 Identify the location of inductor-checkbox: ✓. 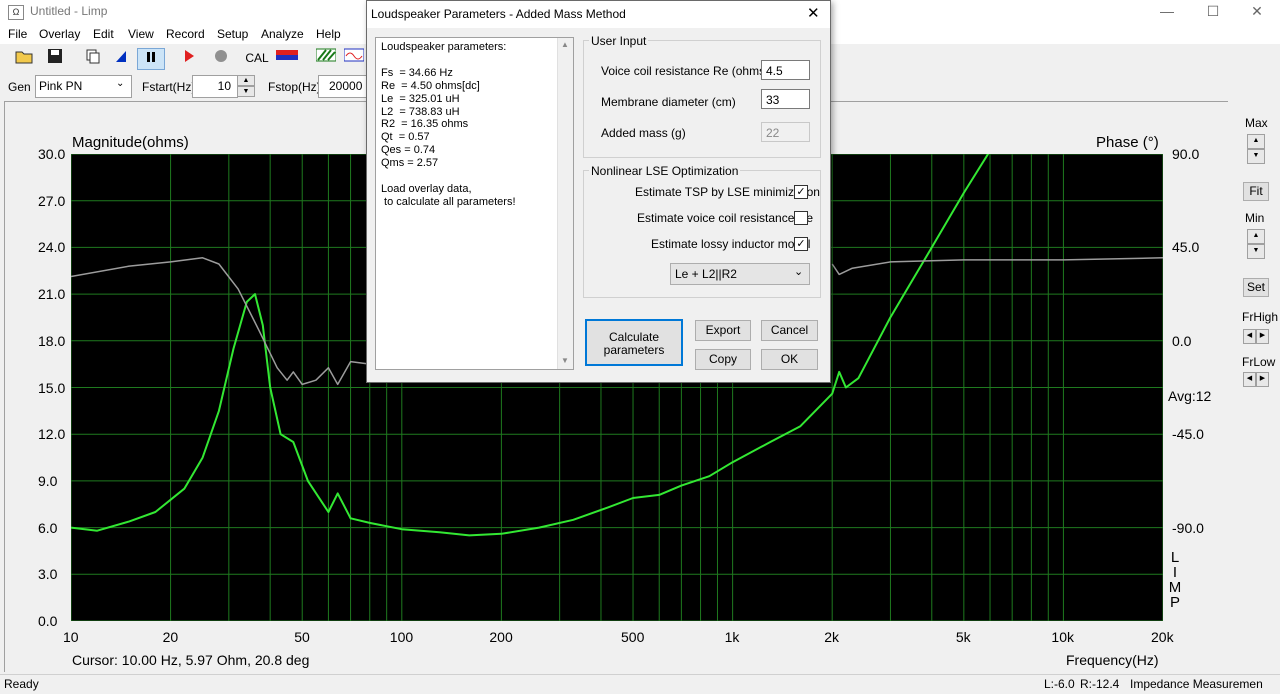
(801, 244).